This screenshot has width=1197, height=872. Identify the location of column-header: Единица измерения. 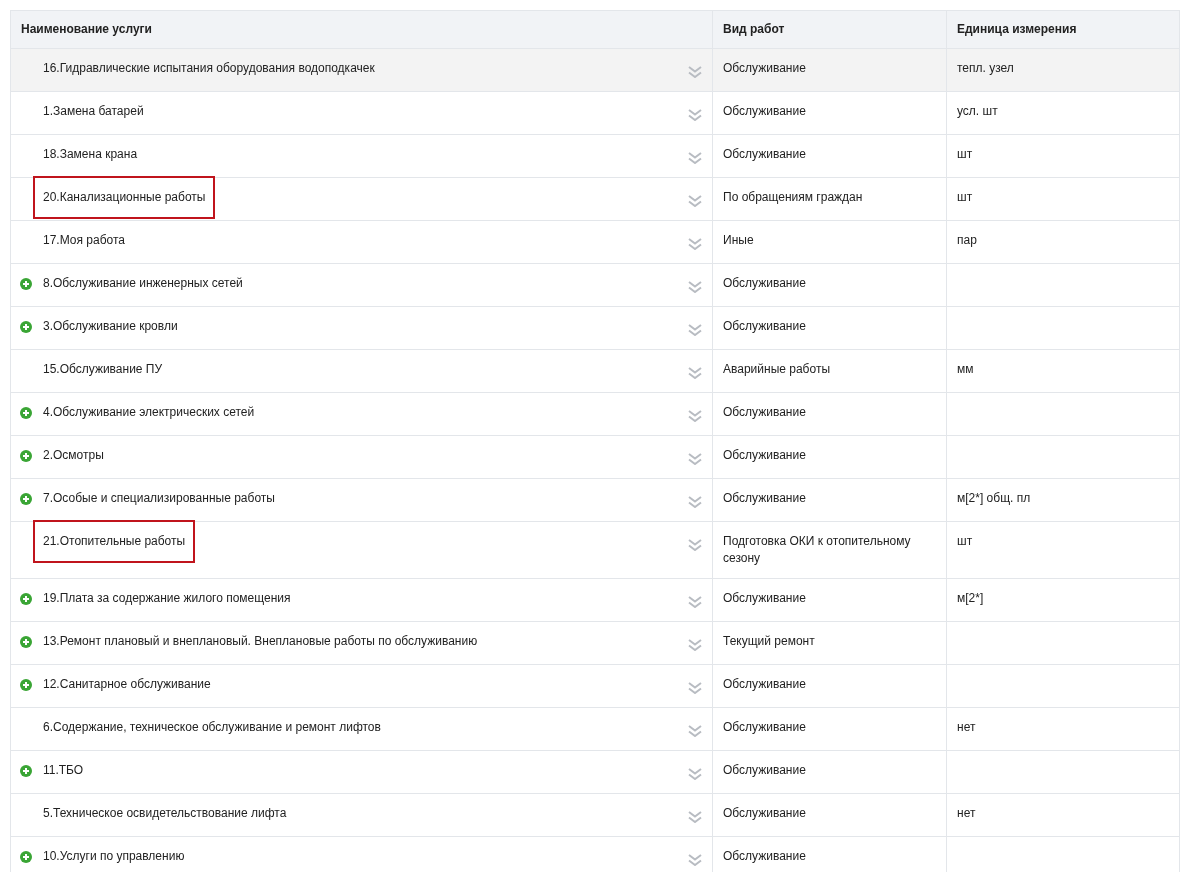
(1062, 29).